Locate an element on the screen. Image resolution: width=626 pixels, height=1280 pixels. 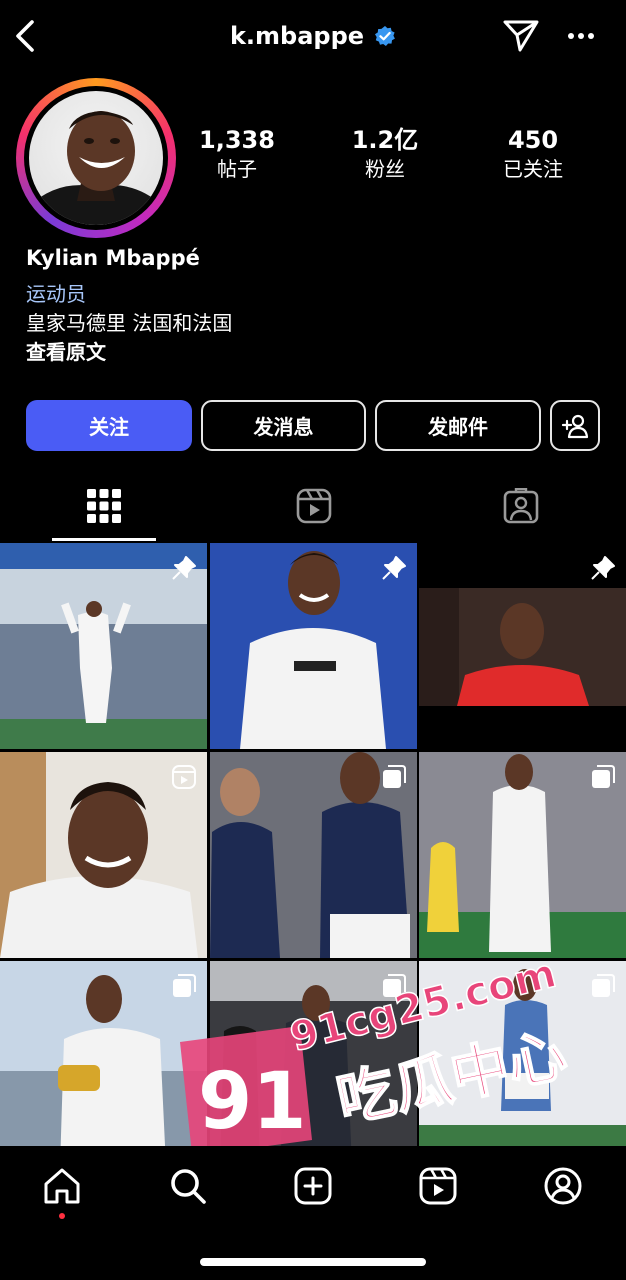
nav-search is located at coordinates (188, 1186).